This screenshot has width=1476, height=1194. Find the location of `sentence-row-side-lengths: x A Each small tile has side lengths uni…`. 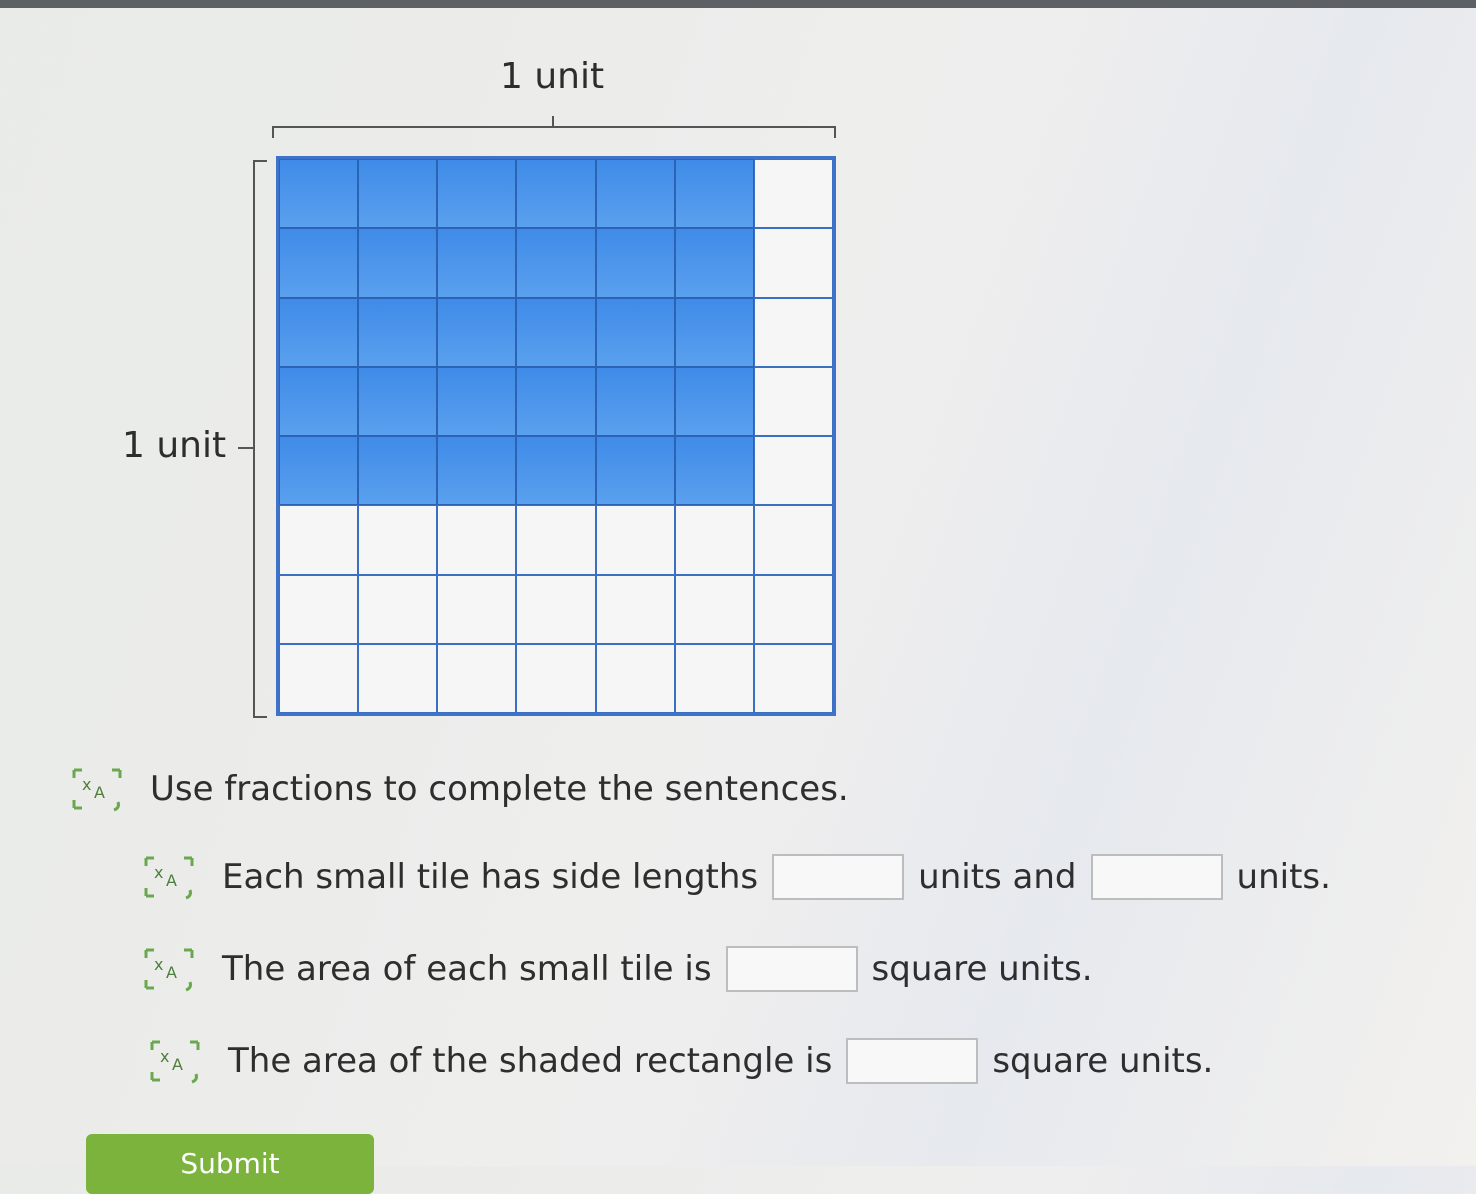

sentence-row-side-lengths: x A Each small tile has side lengths uni… is located at coordinates (735, 877).